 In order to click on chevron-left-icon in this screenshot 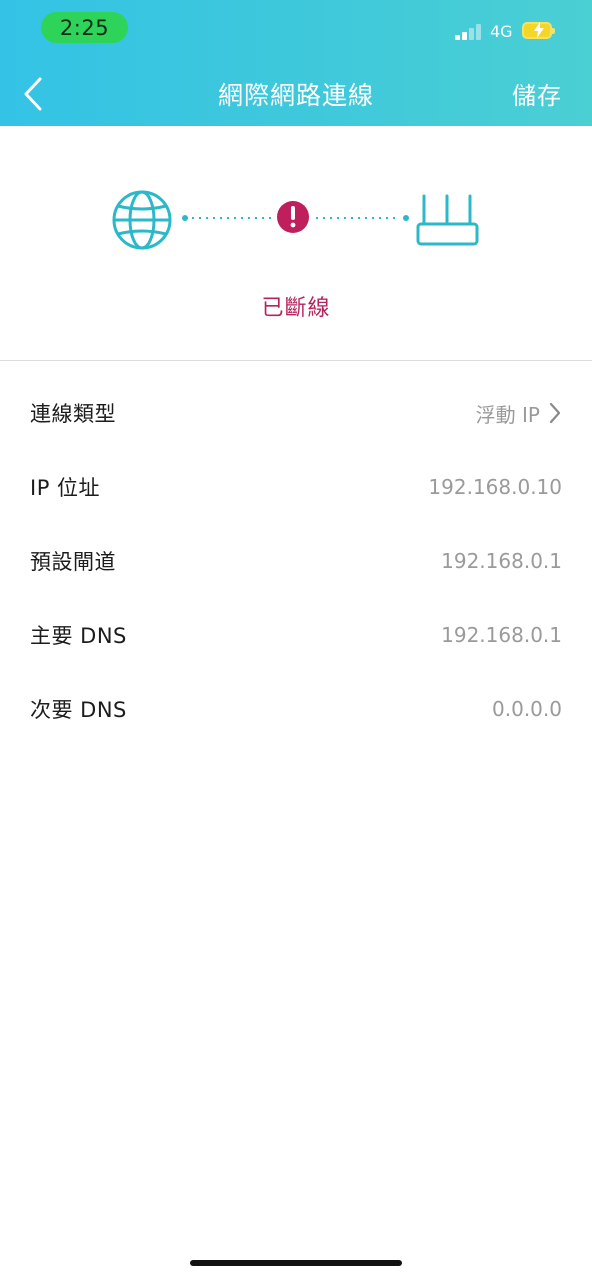, I will do `click(33, 94)`.